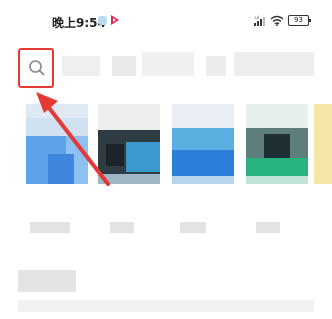 Image resolution: width=332 pixels, height=319 pixels. I want to click on cellular-signal-icon: .ul, so click(259, 20).